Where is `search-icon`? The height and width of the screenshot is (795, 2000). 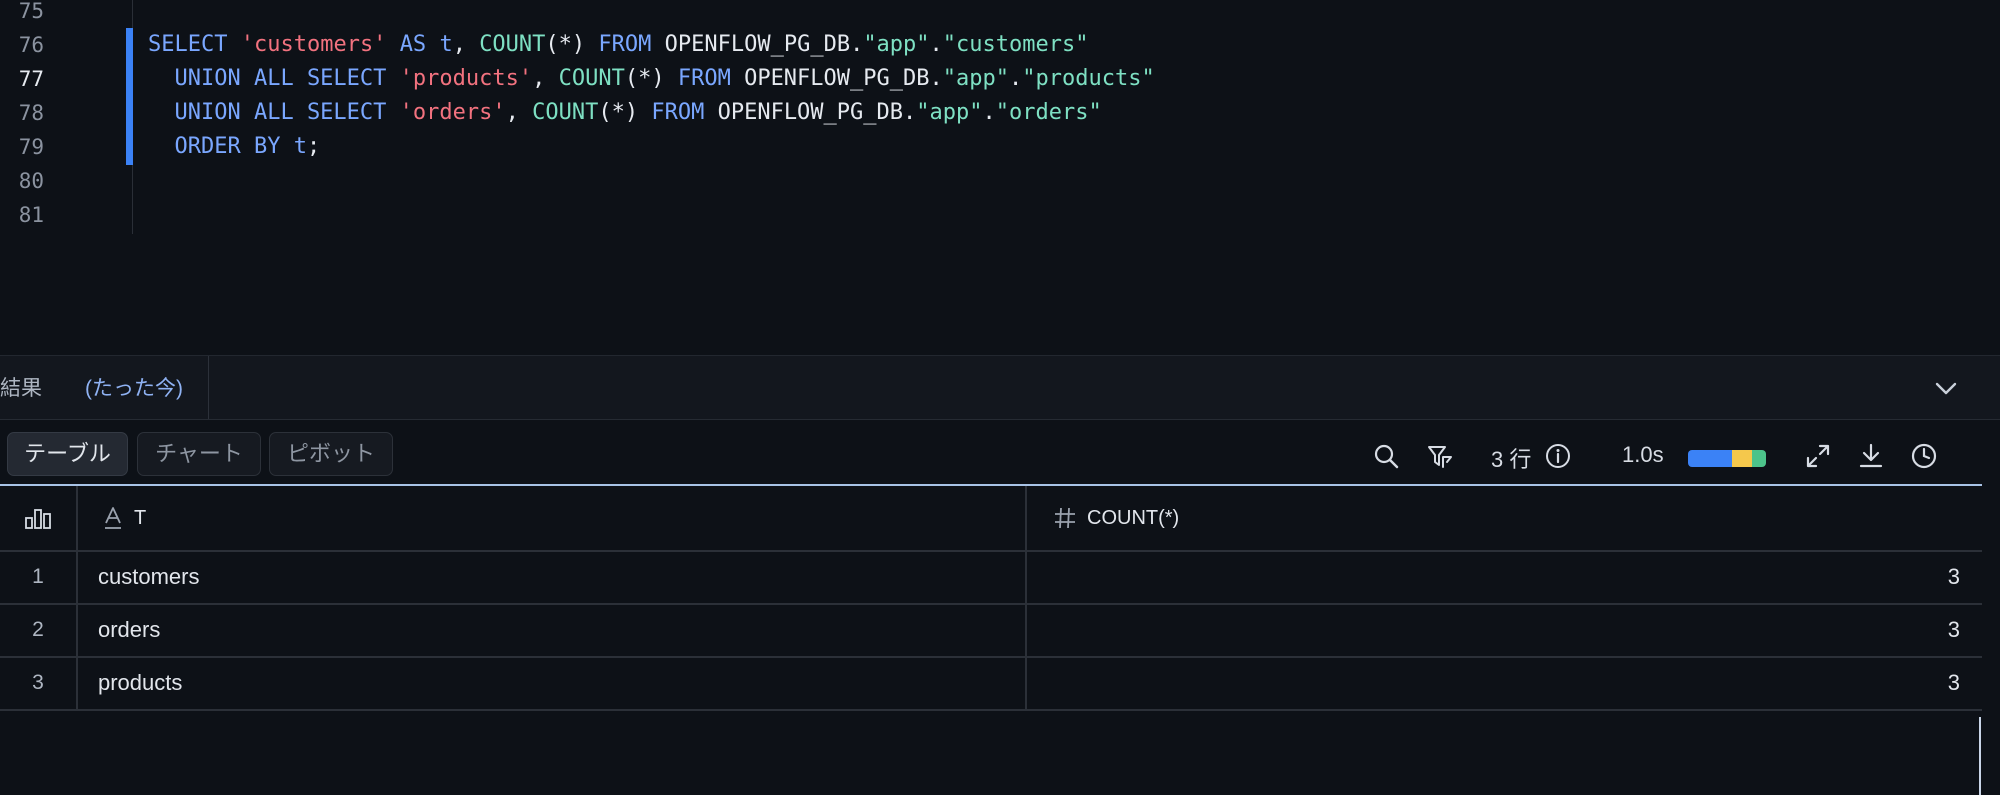
search-icon is located at coordinates (1386, 456).